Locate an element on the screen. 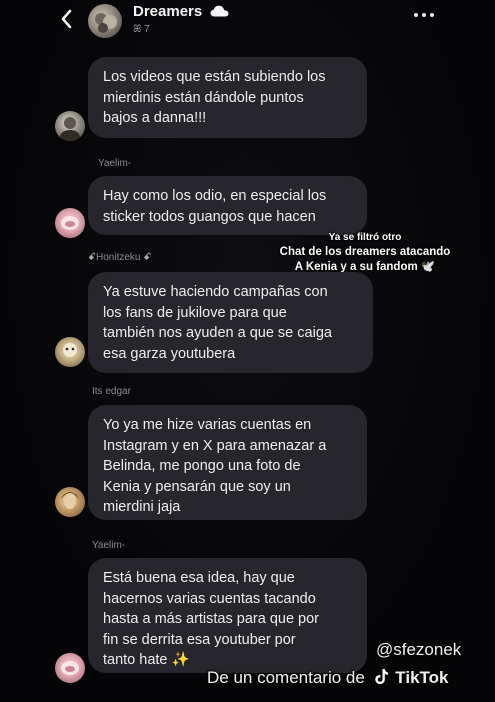  sender-name: Its edgar is located at coordinates (111, 391).